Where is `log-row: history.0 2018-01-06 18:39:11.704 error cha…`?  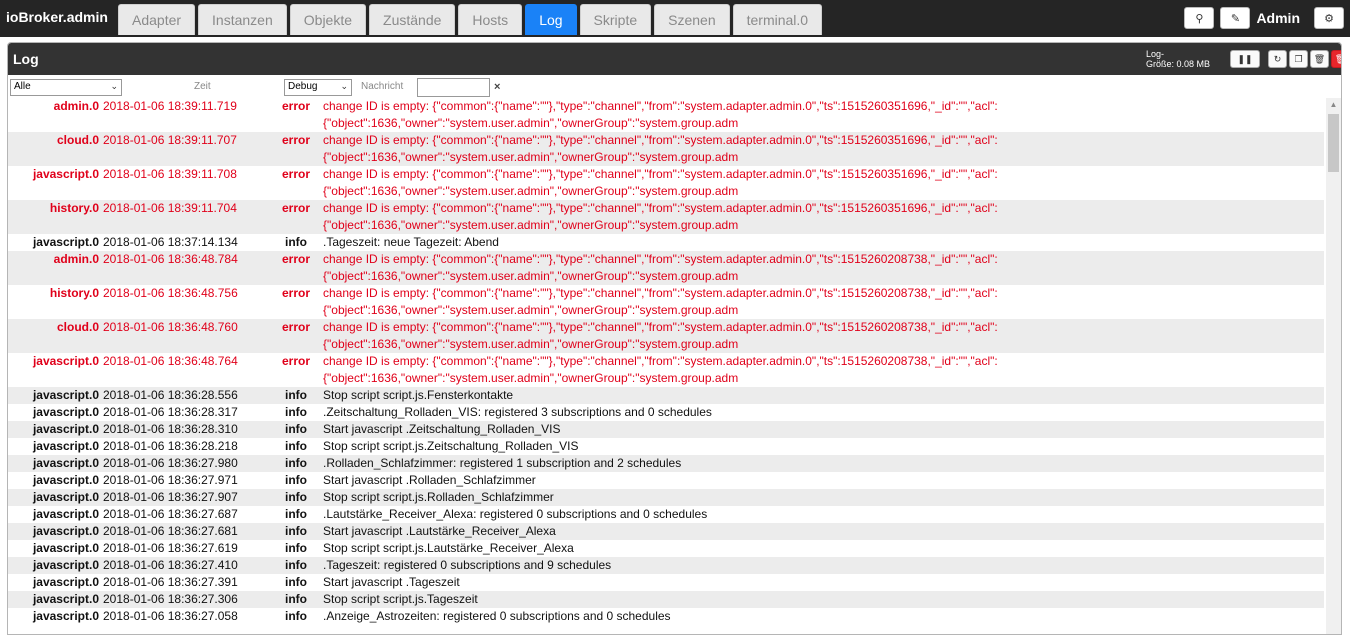
log-row: history.0 2018-01-06 18:39:11.704 error cha… is located at coordinates (666, 217).